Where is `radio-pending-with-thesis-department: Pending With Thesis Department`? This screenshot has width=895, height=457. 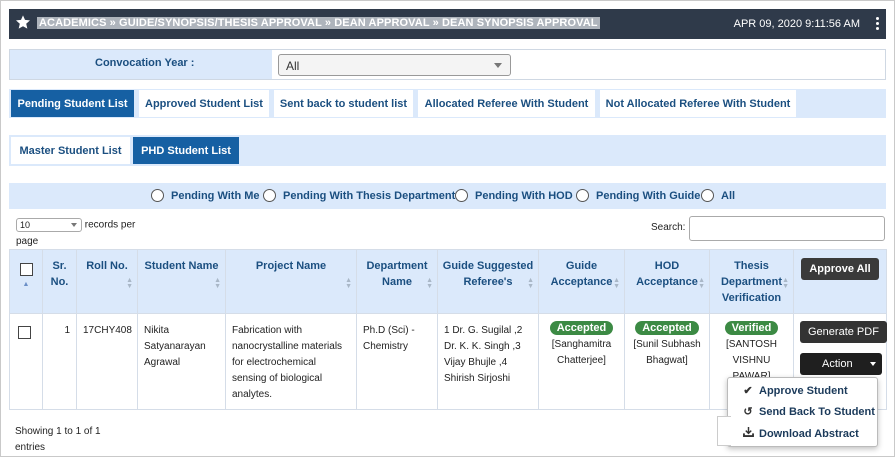
radio-pending-with-thesis-department: Pending With Thesis Department is located at coordinates (359, 195).